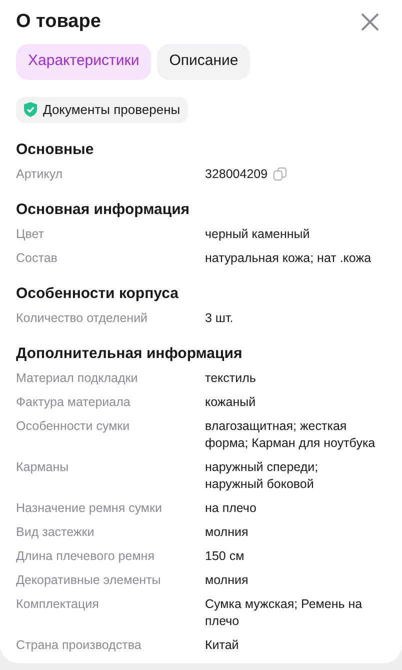  What do you see at coordinates (89, 508) in the screenshot?
I see `property-label: Назначение ремня сумки` at bounding box center [89, 508].